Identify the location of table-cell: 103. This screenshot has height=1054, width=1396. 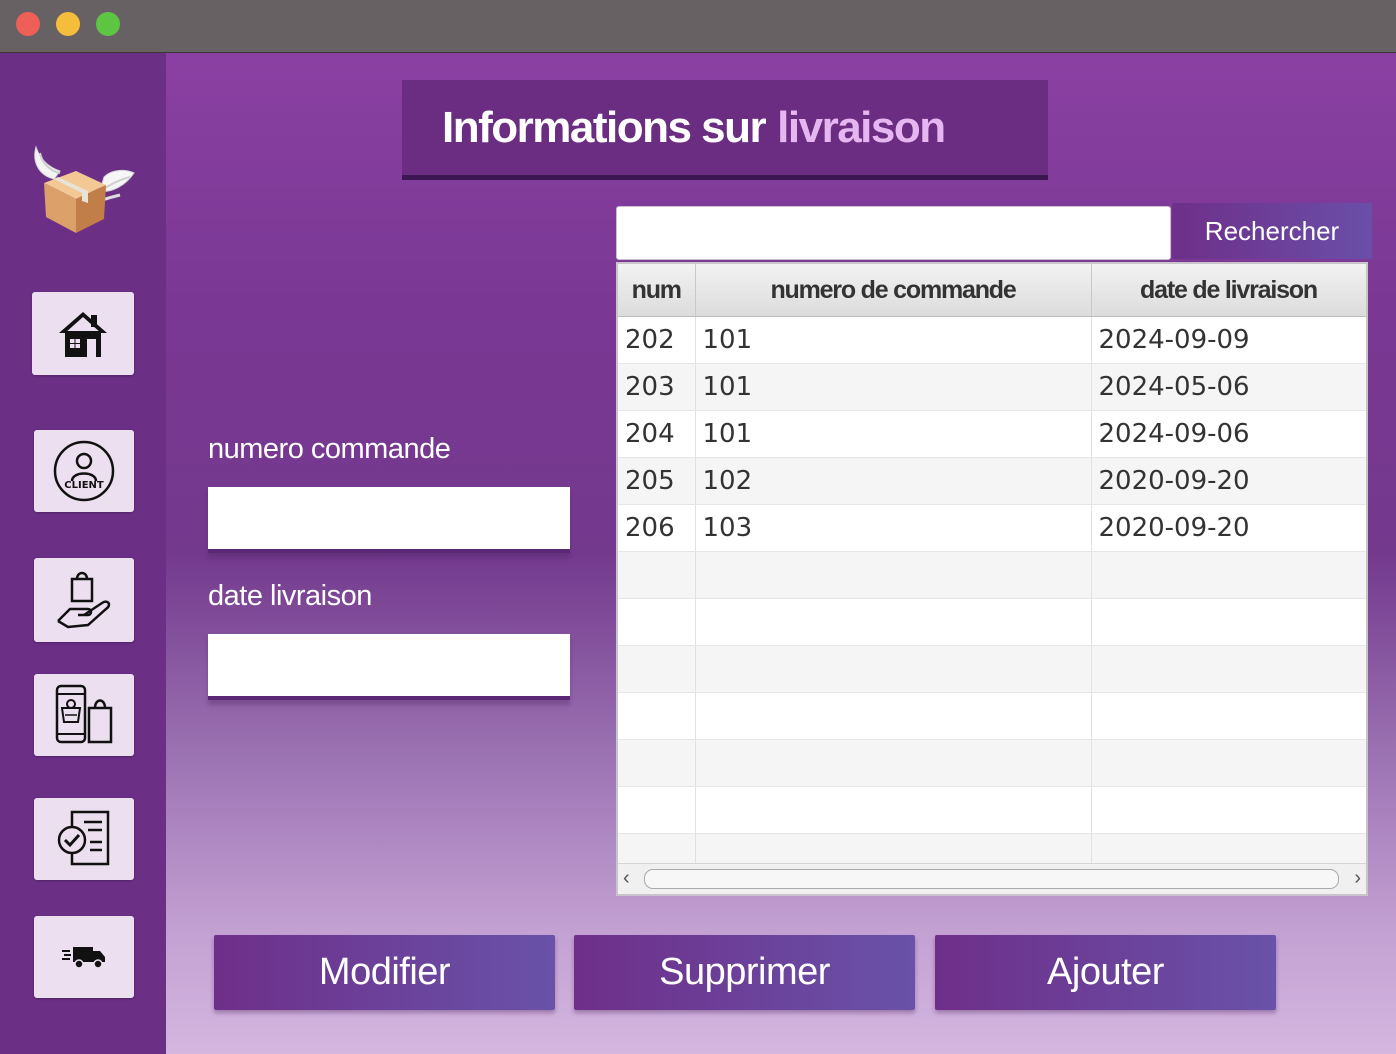
(893, 528).